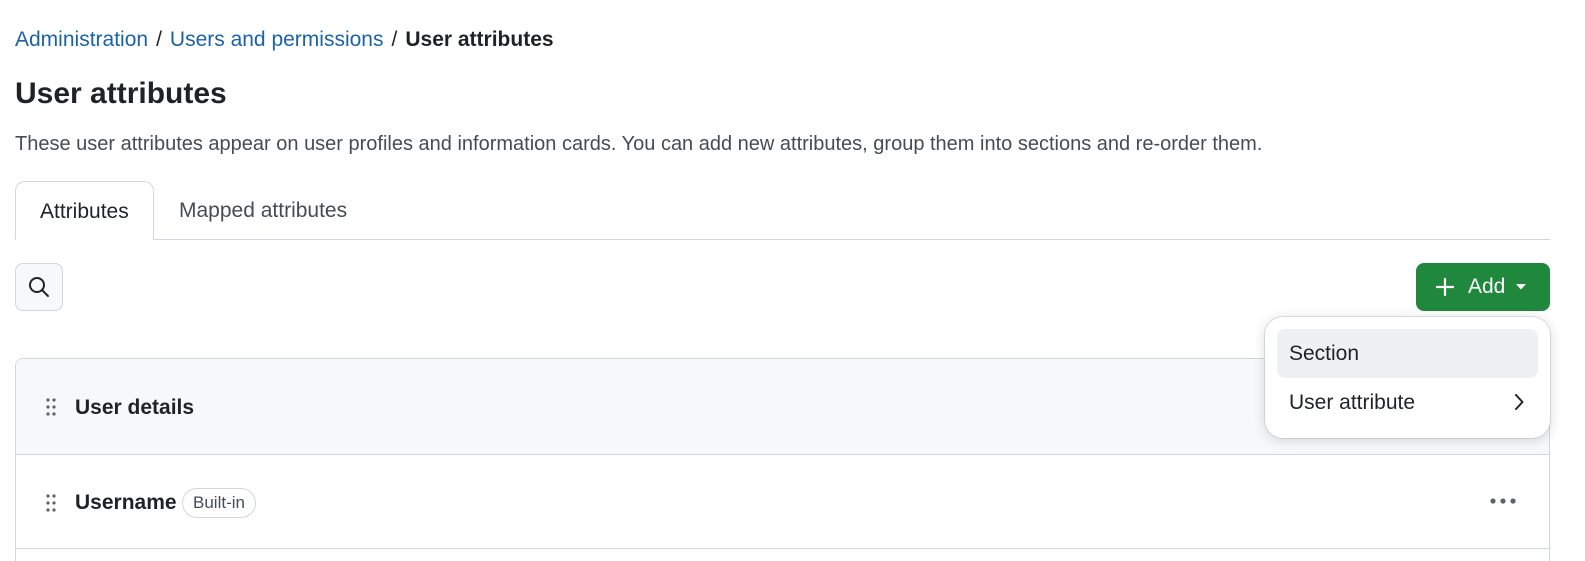 Image resolution: width=1585 pixels, height=561 pixels. I want to click on add-button-label: Add, so click(1487, 286).